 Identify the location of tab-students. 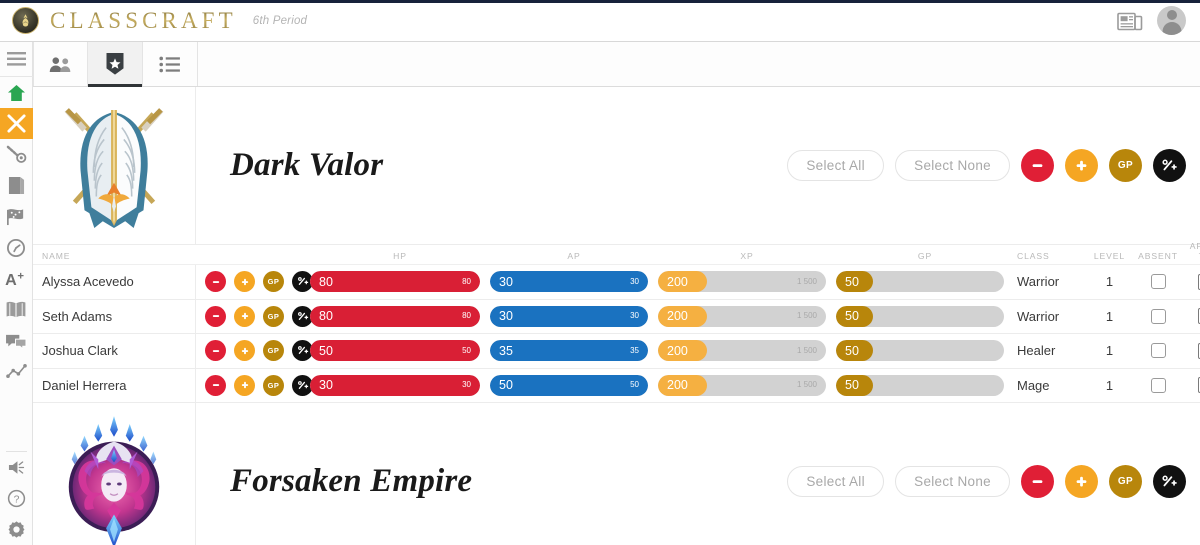
(60, 64).